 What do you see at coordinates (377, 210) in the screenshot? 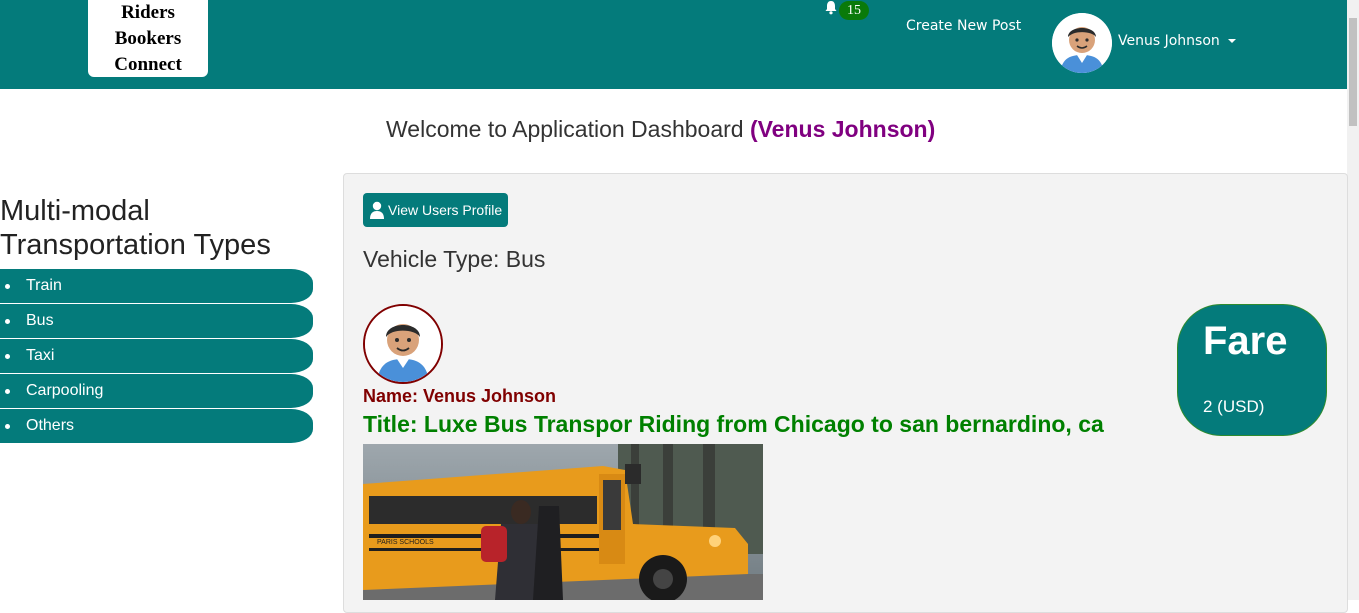
I see `user-icon` at bounding box center [377, 210].